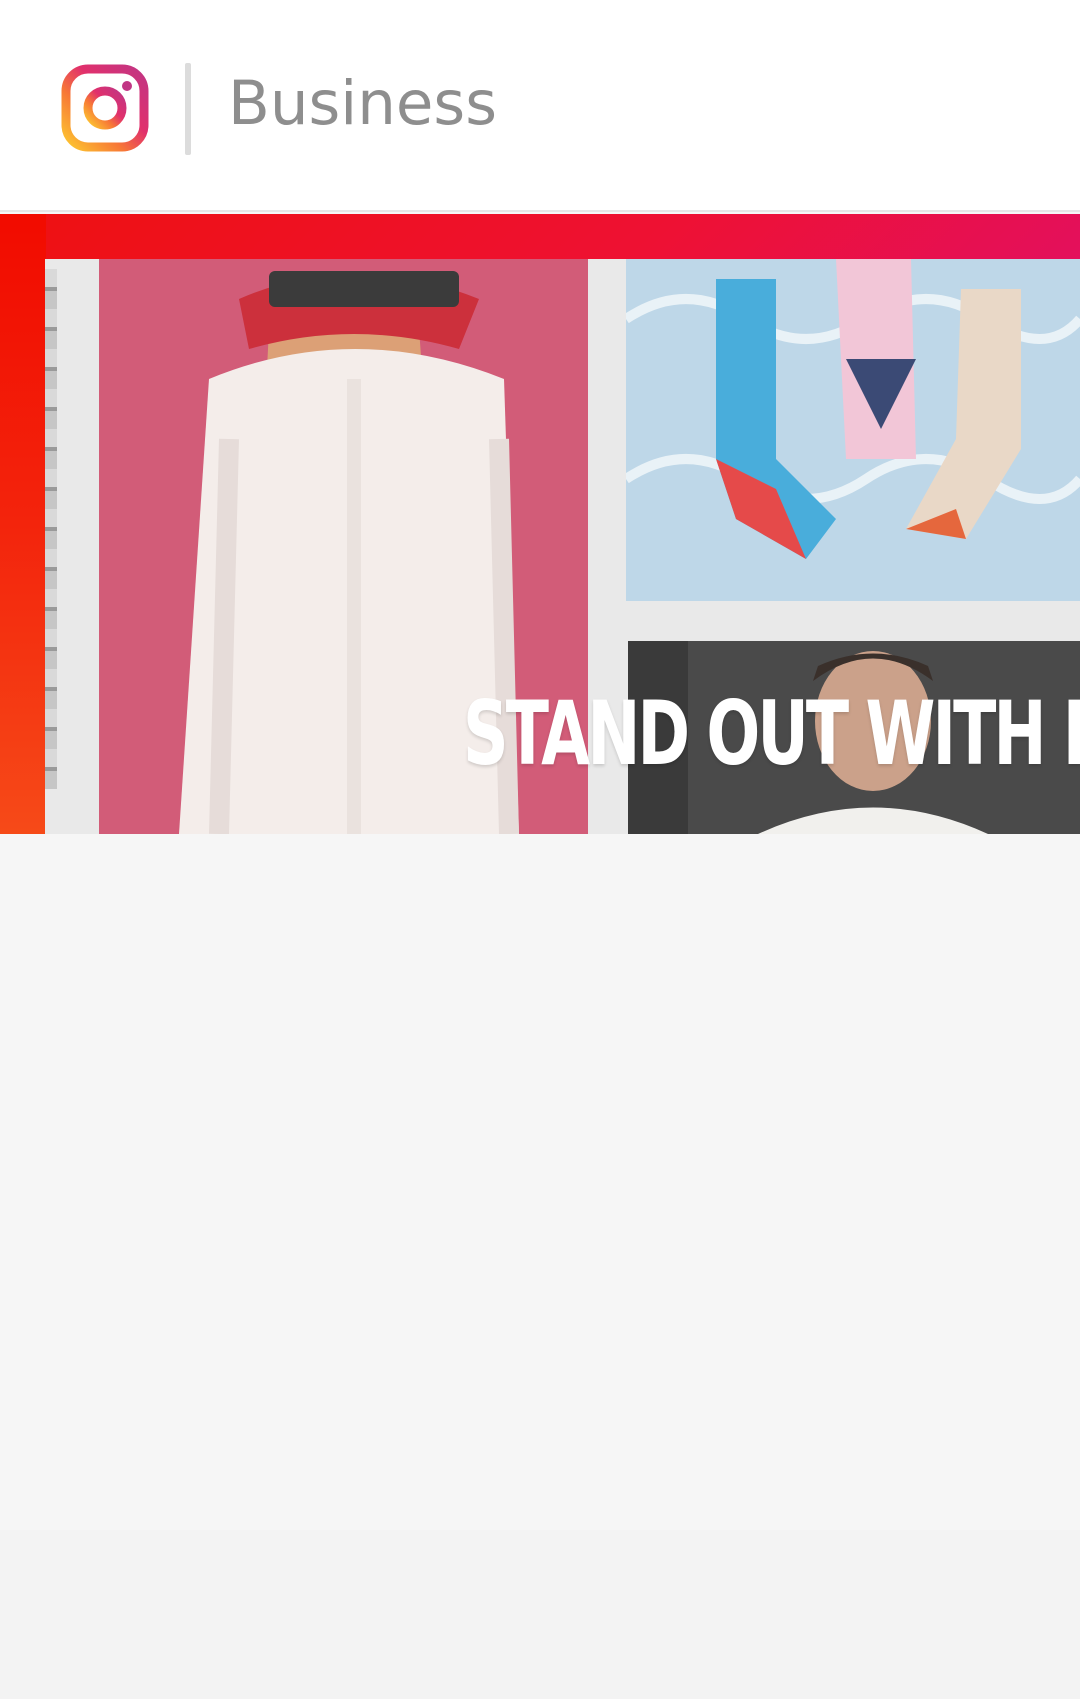 The width and height of the screenshot is (1080, 1699). I want to click on brand-label: Business, so click(362, 104).